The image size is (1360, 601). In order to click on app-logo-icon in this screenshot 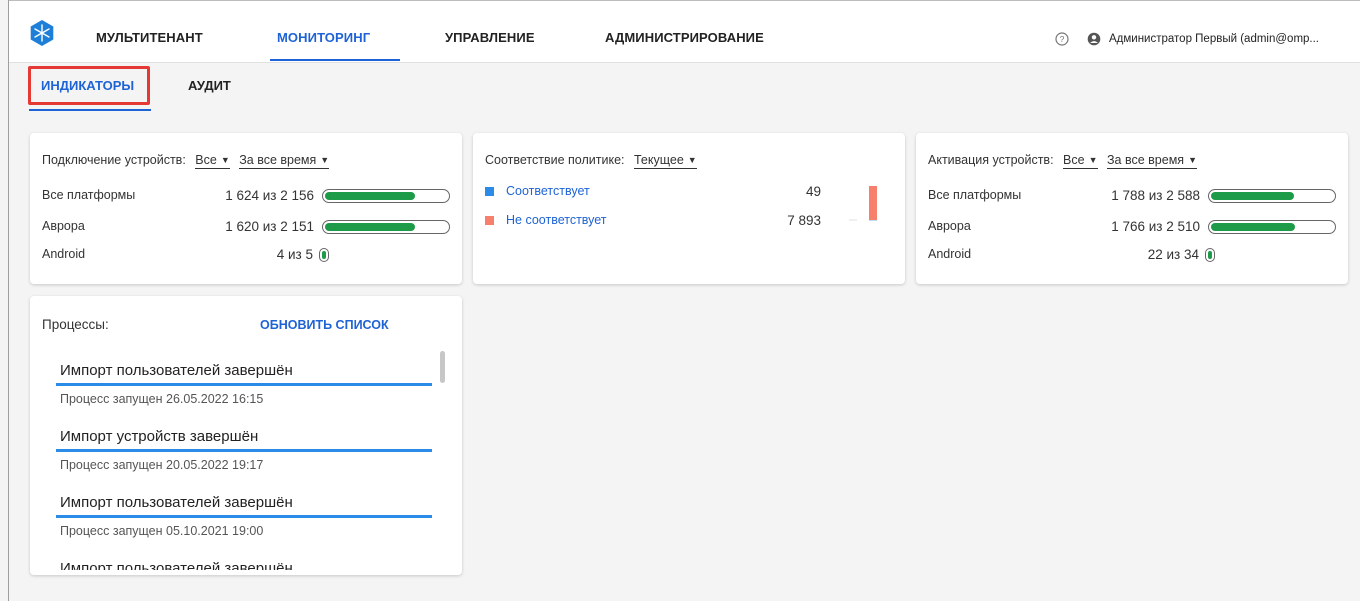, I will do `click(42, 33)`.